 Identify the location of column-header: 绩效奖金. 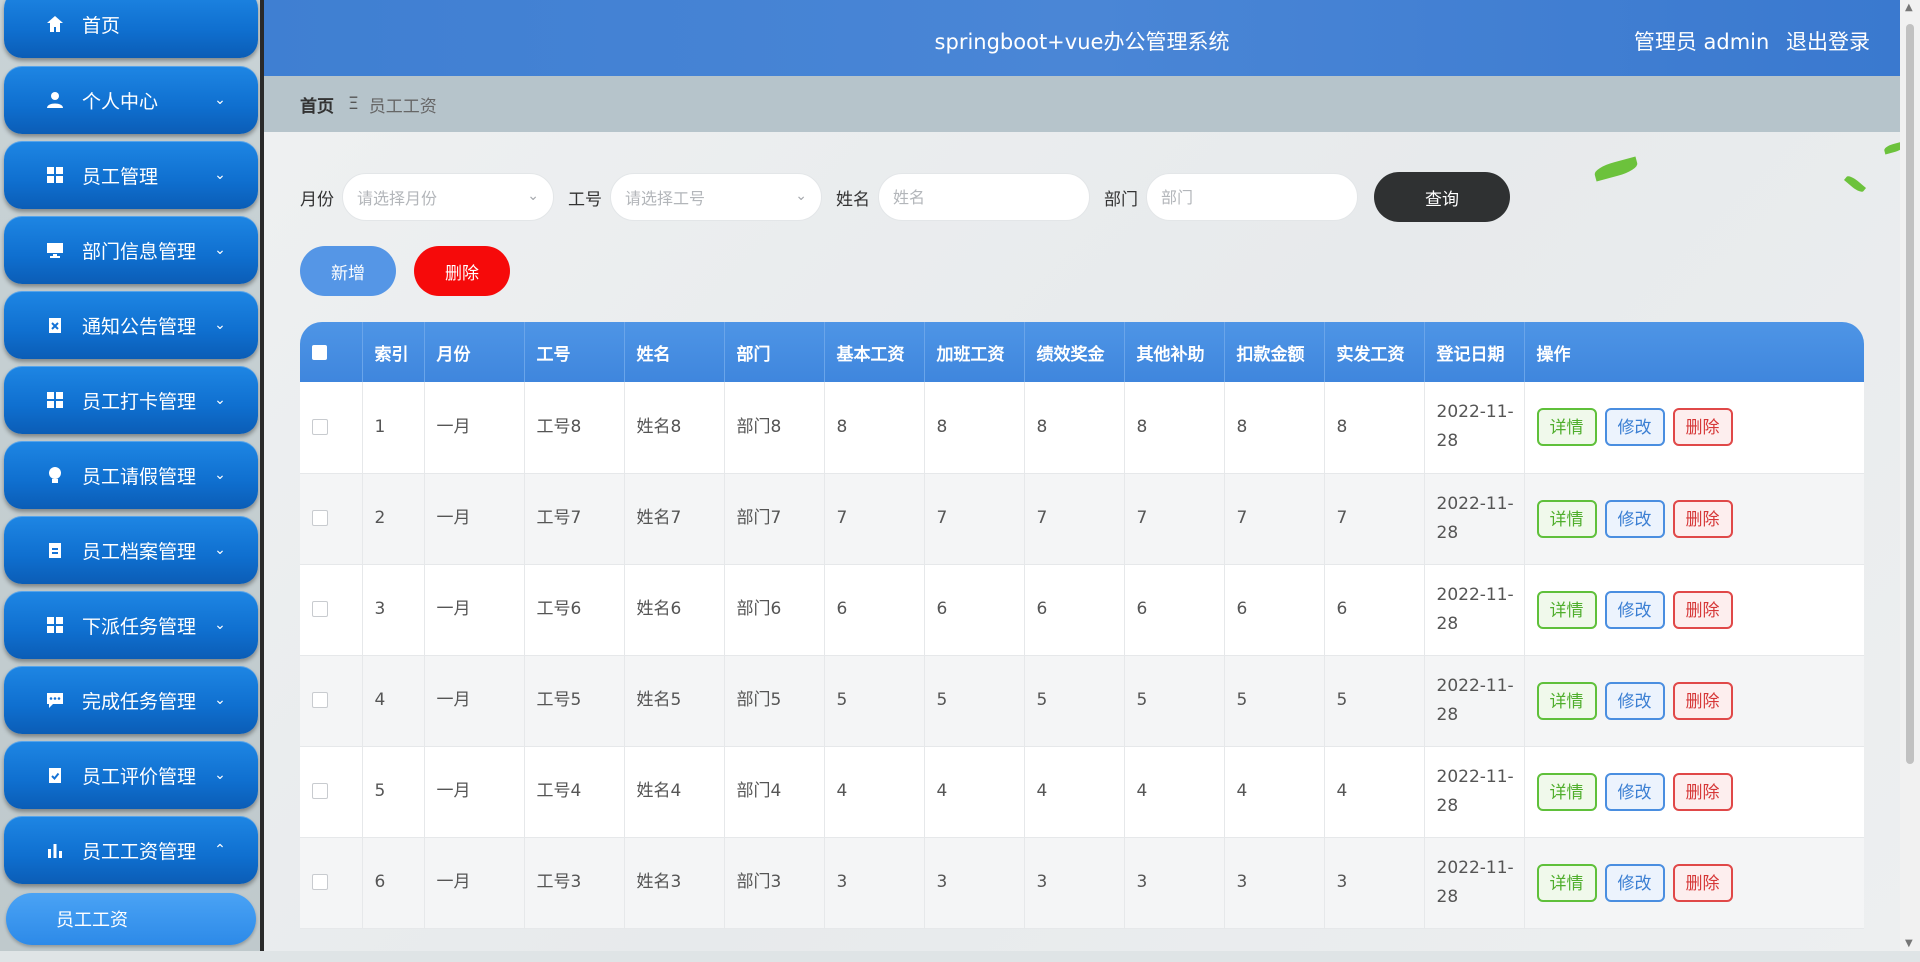
(1074, 352).